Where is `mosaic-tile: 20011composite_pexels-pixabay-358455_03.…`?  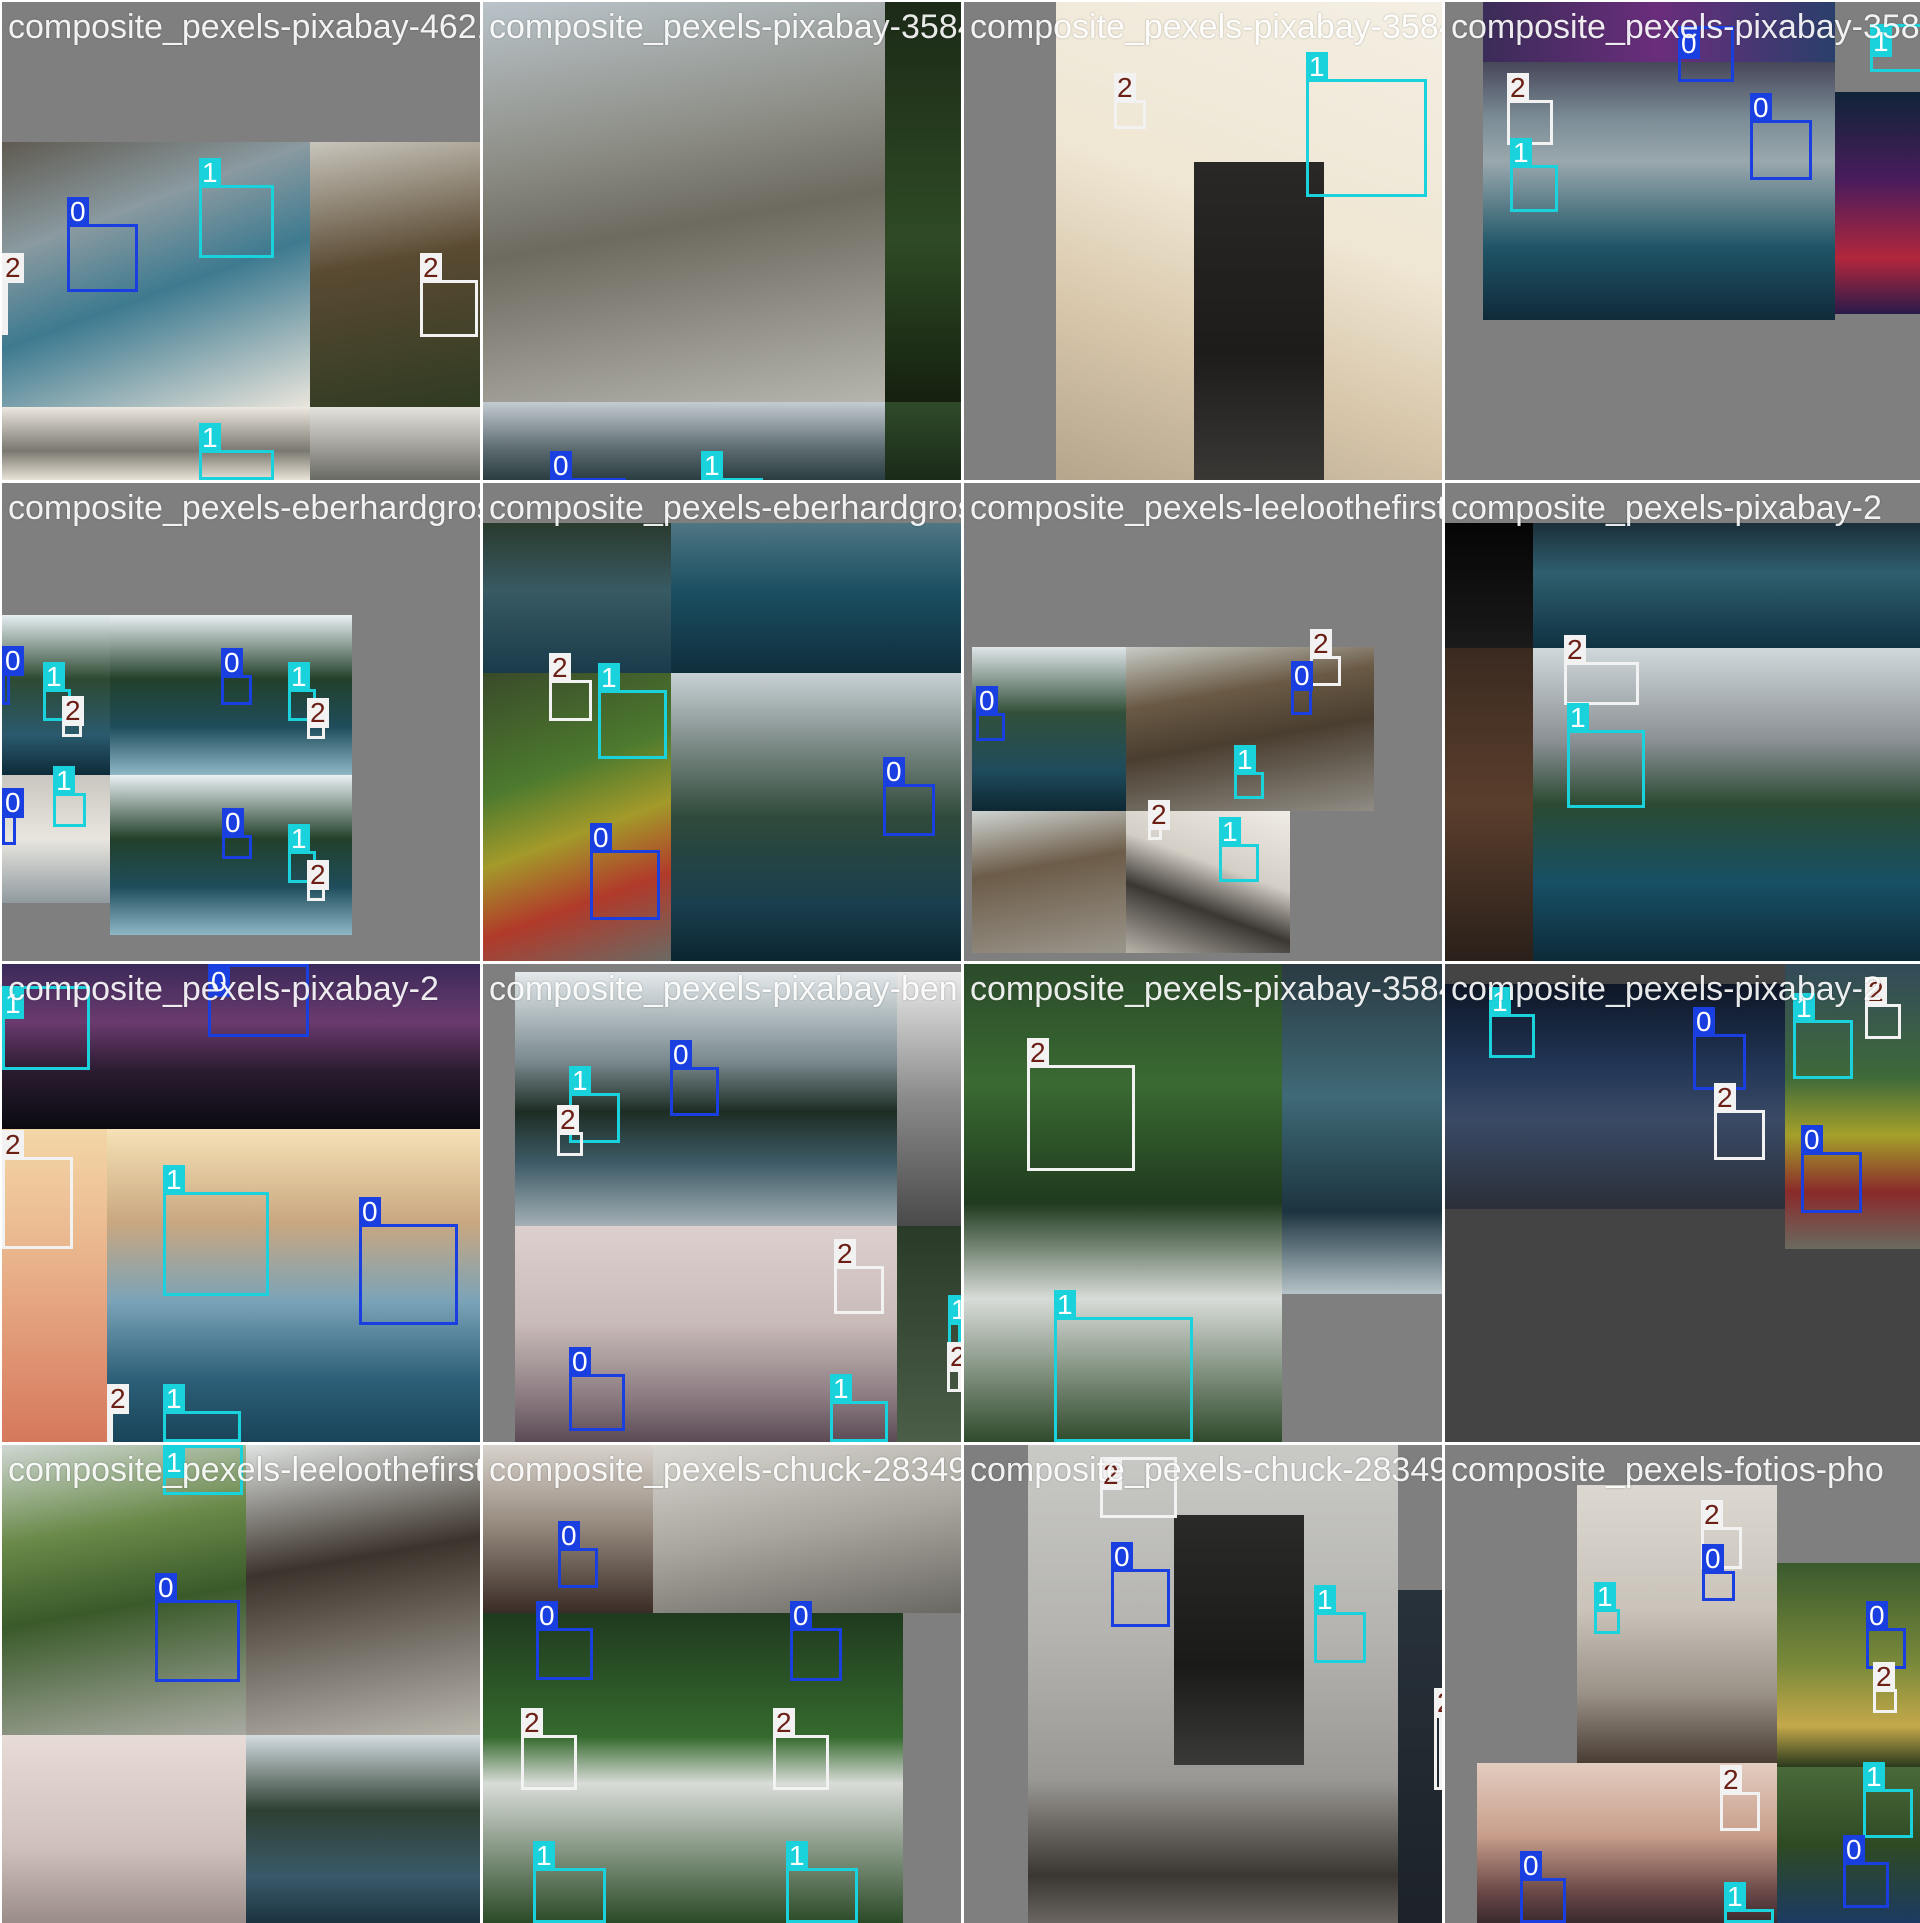 mosaic-tile: 20011composite_pexels-pixabay-358455_03.… is located at coordinates (1682, 241).